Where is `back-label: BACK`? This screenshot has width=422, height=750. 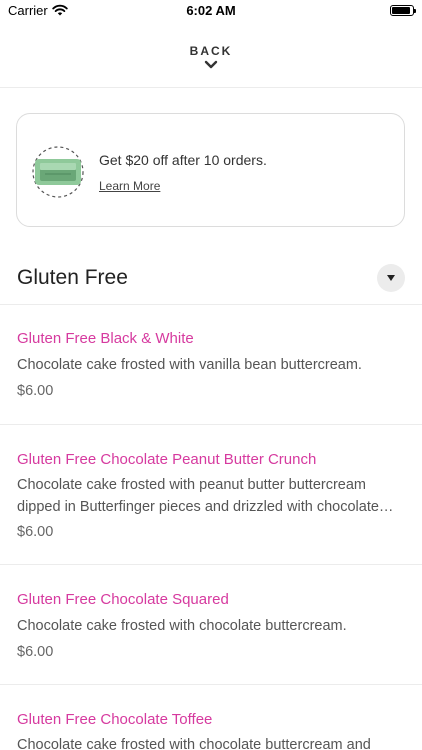 back-label: BACK is located at coordinates (211, 51).